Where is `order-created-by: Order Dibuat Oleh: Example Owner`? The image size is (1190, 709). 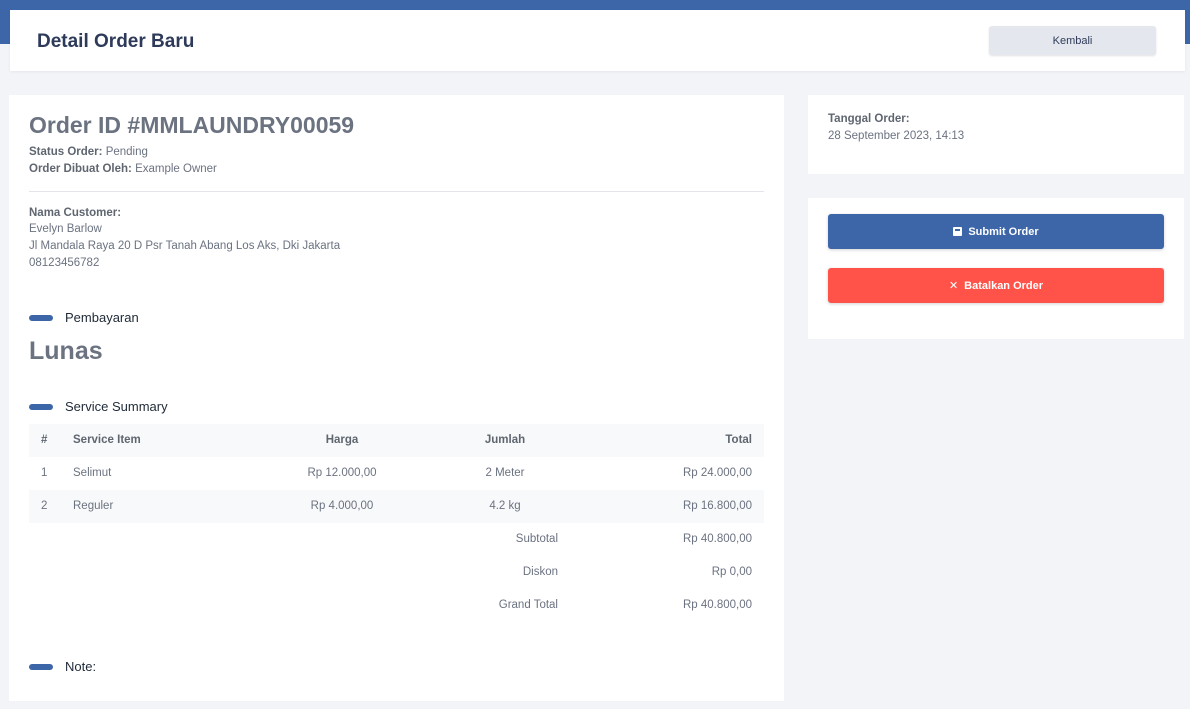
order-created-by: Order Dibuat Oleh: Example Owner is located at coordinates (123, 169).